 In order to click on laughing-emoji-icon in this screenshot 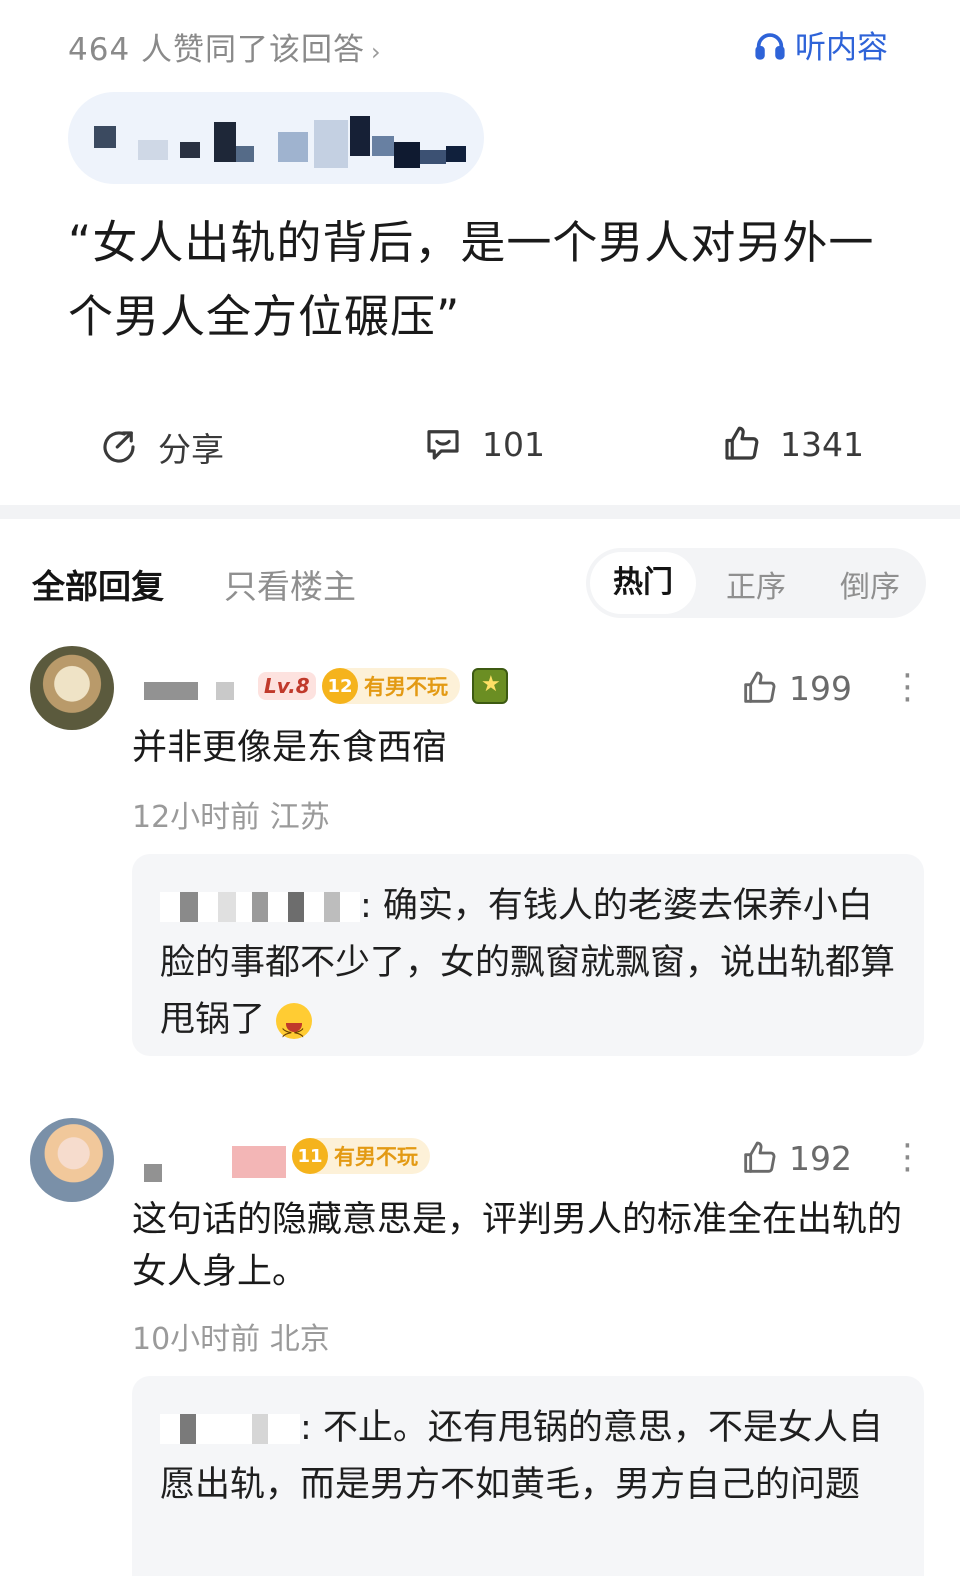, I will do `click(294, 1032)`.